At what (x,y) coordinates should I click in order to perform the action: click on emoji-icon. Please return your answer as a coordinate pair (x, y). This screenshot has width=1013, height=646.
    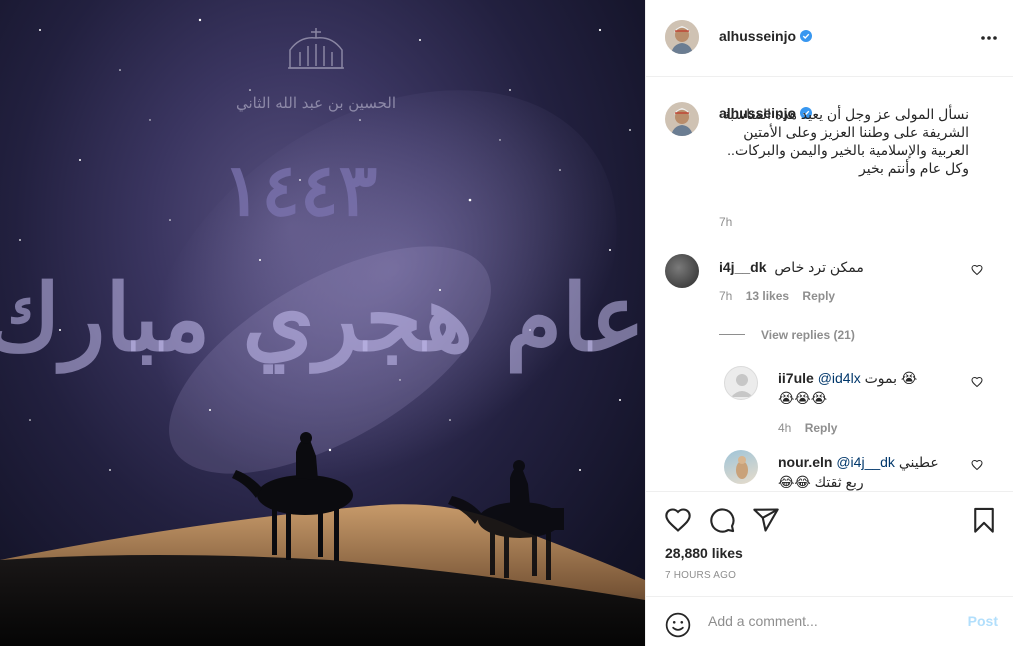
    Looking at the image, I should click on (678, 625).